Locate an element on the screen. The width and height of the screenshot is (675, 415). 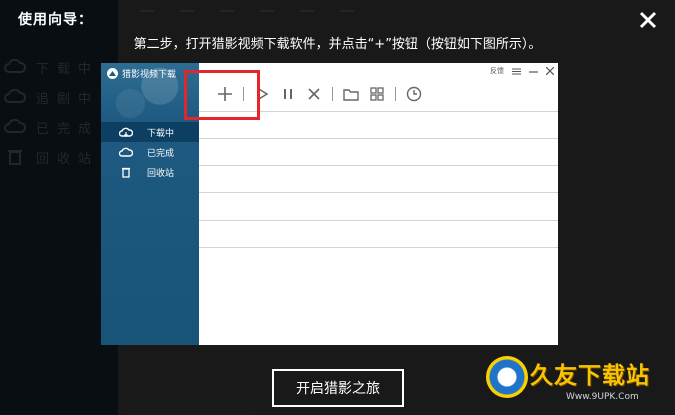
watermark-url: Www.9UPK.Com is located at coordinates (602, 397).